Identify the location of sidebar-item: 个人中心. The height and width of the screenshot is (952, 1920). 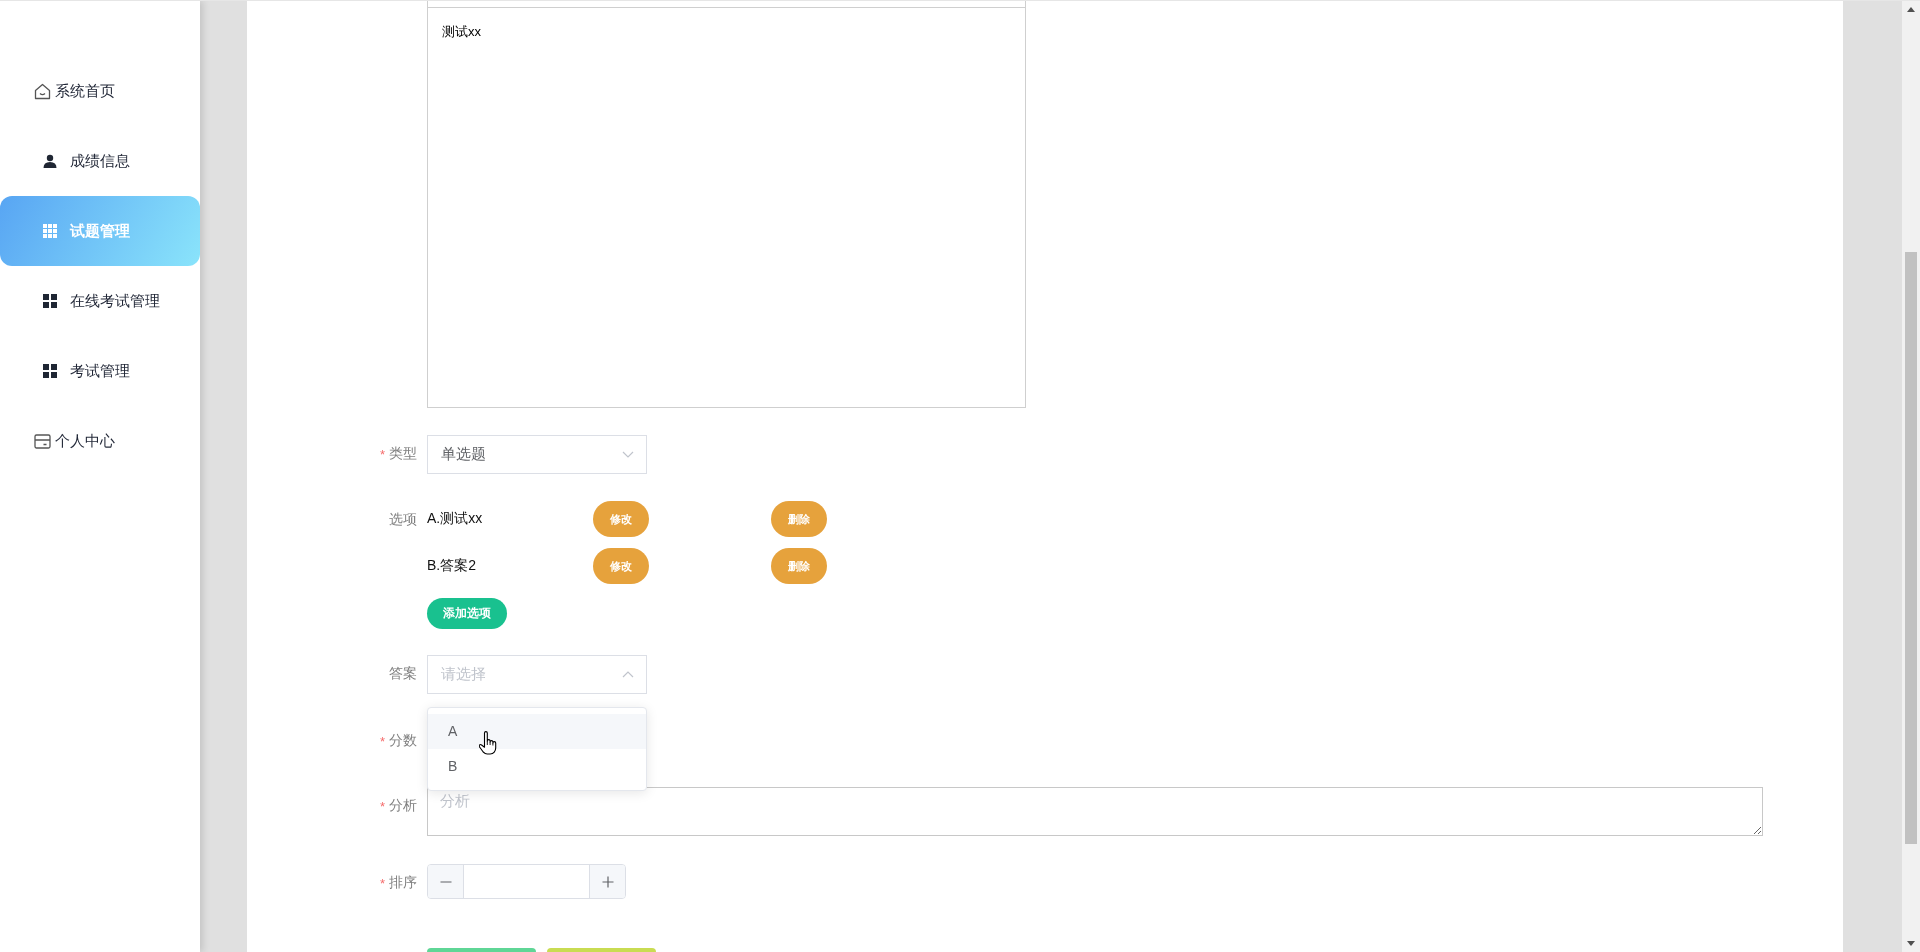
(100, 441).